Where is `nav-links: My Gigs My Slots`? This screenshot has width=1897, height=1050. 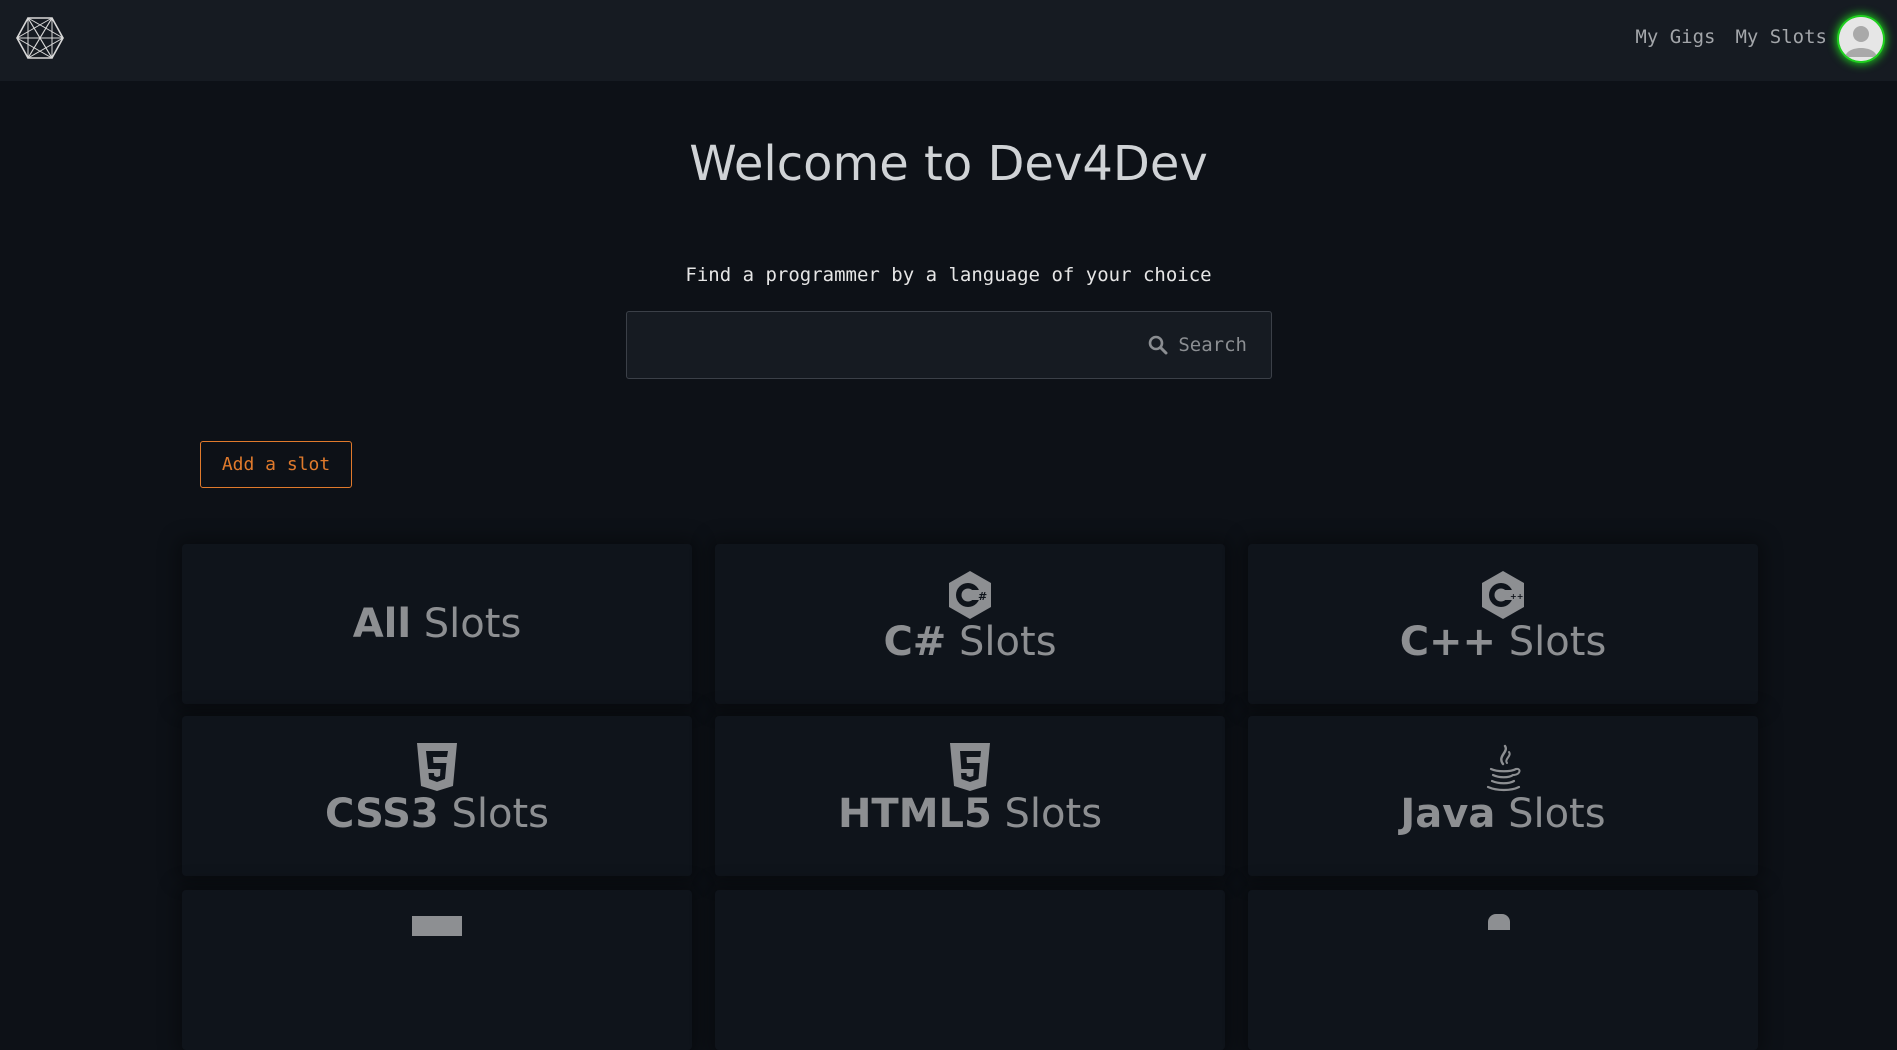
nav-links: My Gigs My Slots is located at coordinates (1731, 37).